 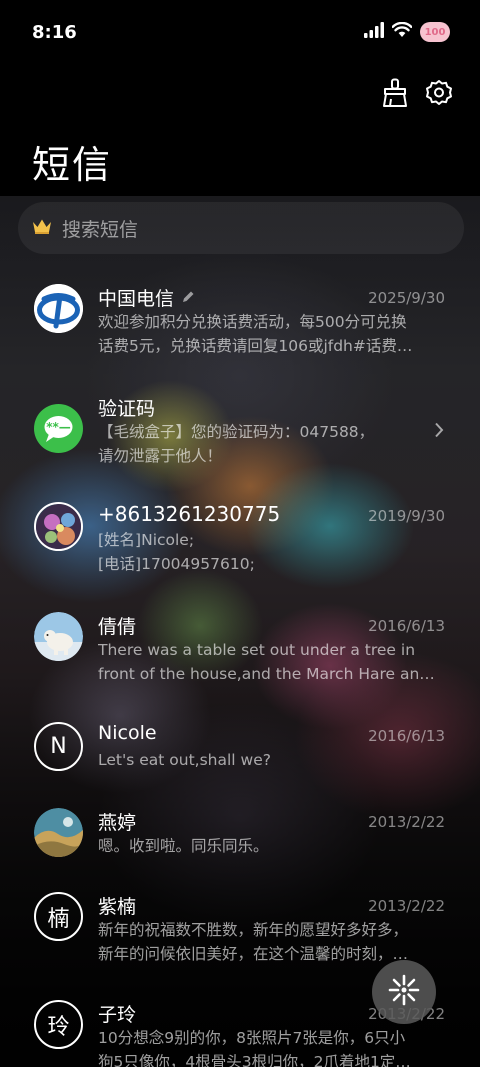 What do you see at coordinates (406, 516) in the screenshot?
I see `message-date: 2019/9/30` at bounding box center [406, 516].